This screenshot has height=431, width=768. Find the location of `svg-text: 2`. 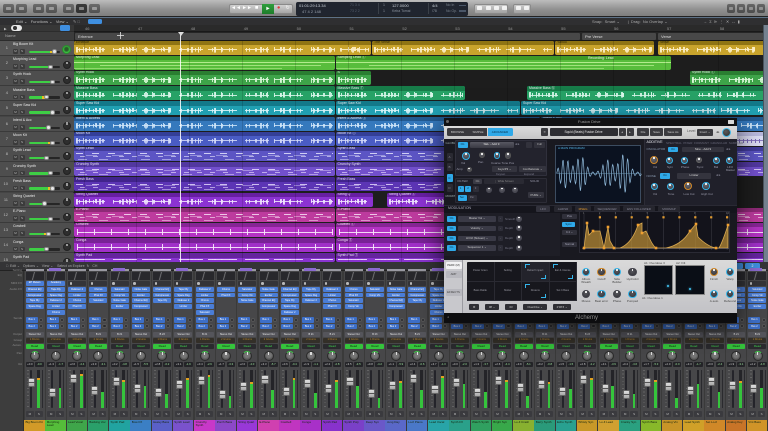

svg-text: 2 is located at coordinates (599, 213).